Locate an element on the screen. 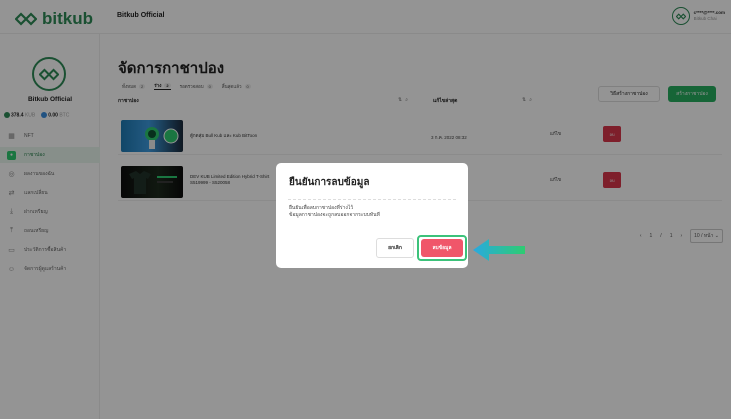 The width and height of the screenshot is (731, 419). dialog-title: ยืนยันการลบข้อมูล is located at coordinates (329, 182).